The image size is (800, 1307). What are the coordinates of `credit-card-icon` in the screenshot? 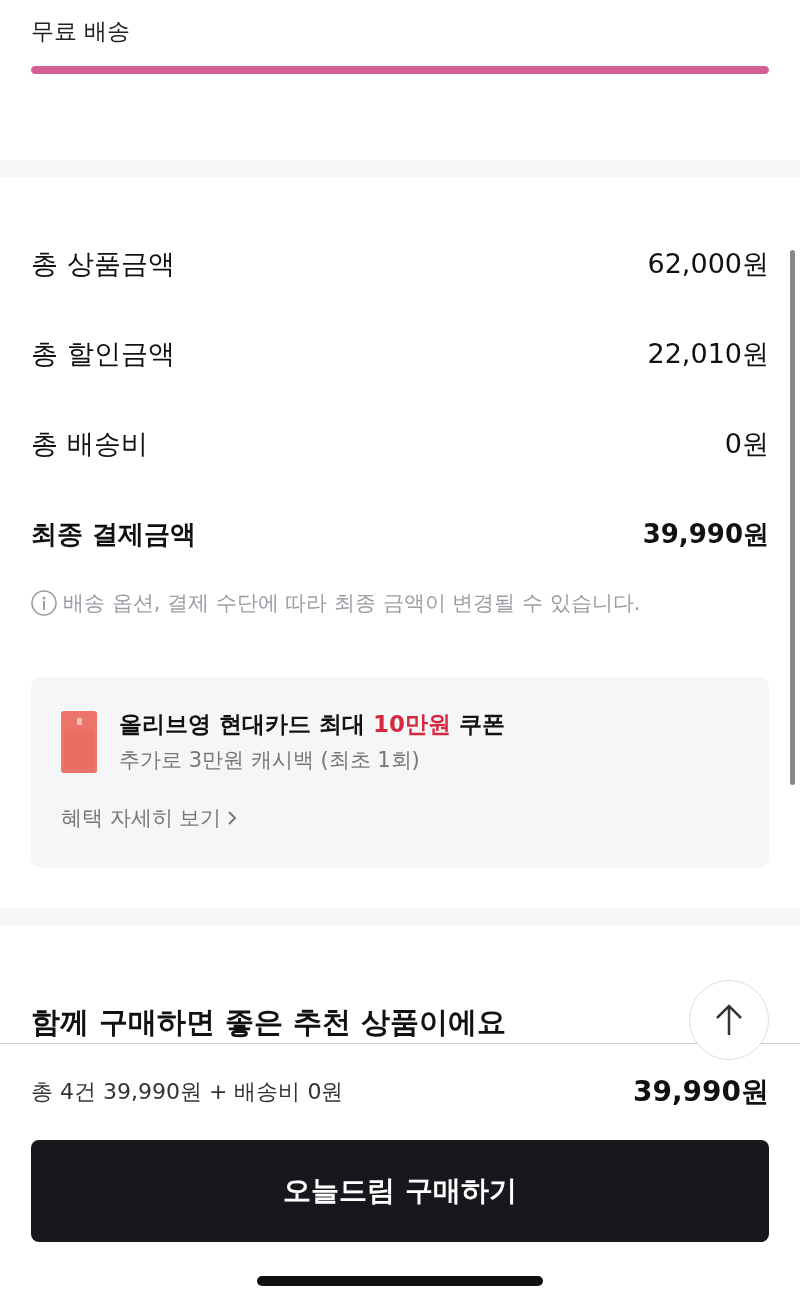 It's located at (79, 741).